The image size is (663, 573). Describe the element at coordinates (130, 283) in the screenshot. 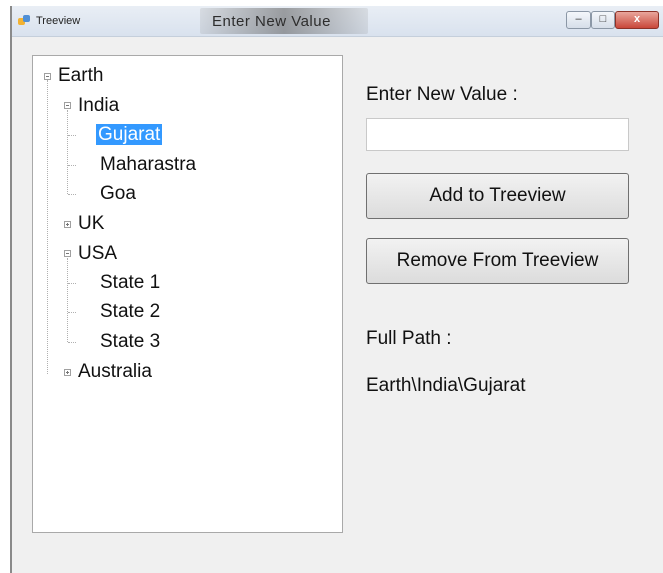

I see `tree-node-state-1: State 1` at that location.